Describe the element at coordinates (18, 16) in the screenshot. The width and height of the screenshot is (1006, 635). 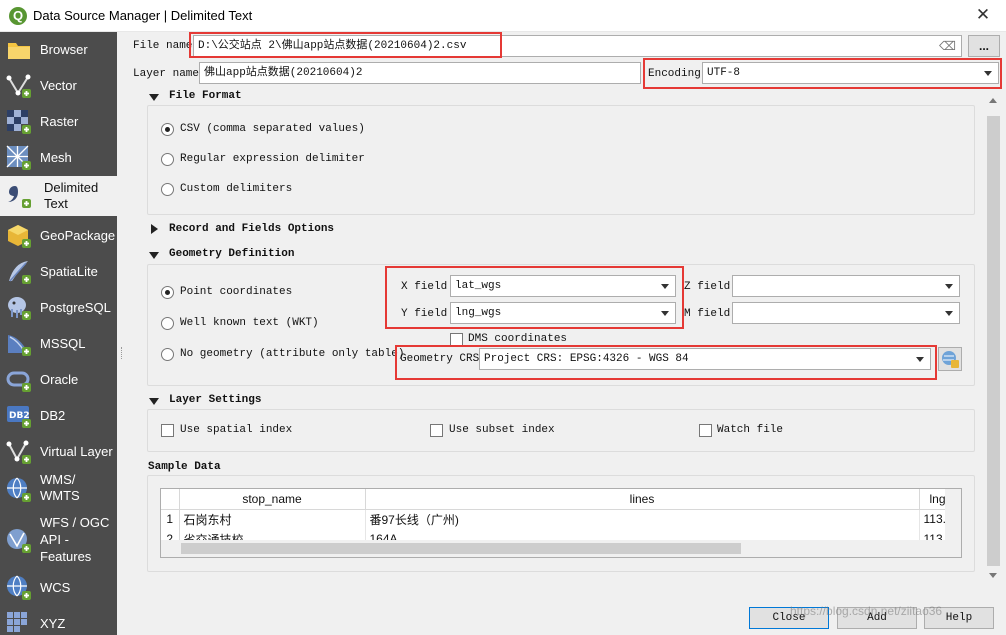
I see `qgis-logo-icon: Q` at that location.